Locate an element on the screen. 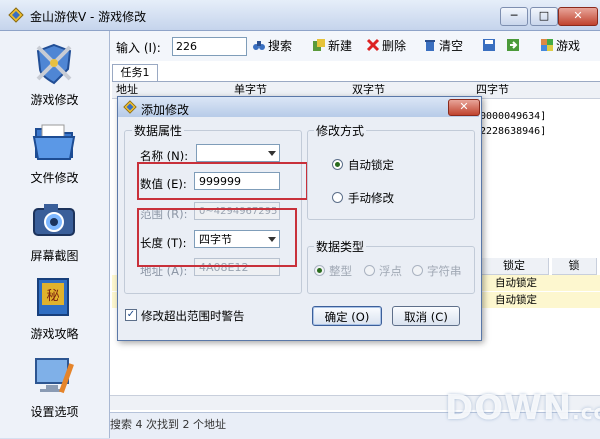 This screenshot has height=439, width=600. camera-icon is located at coordinates (54, 220).